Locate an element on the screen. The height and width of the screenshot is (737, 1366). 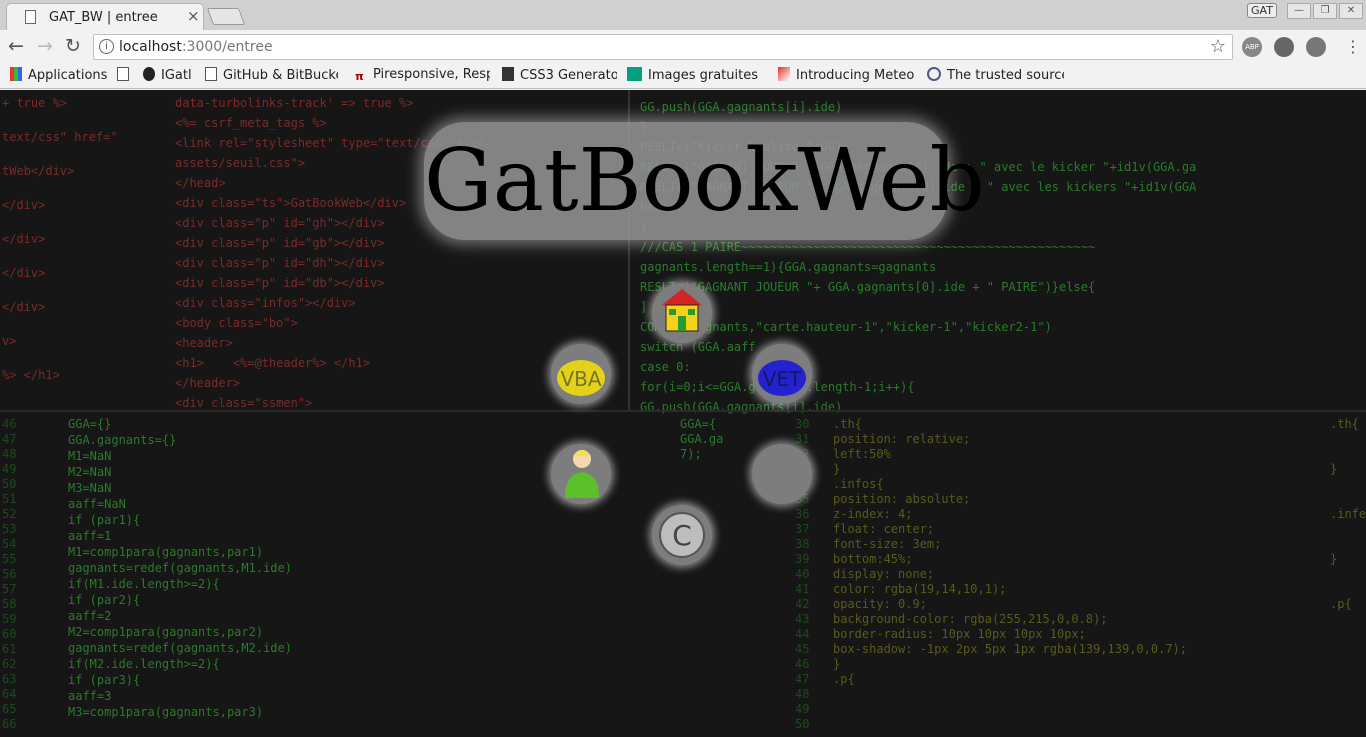
bookmark-images-gratuites: Images gratuites - Pi is located at coordinates (694, 75).